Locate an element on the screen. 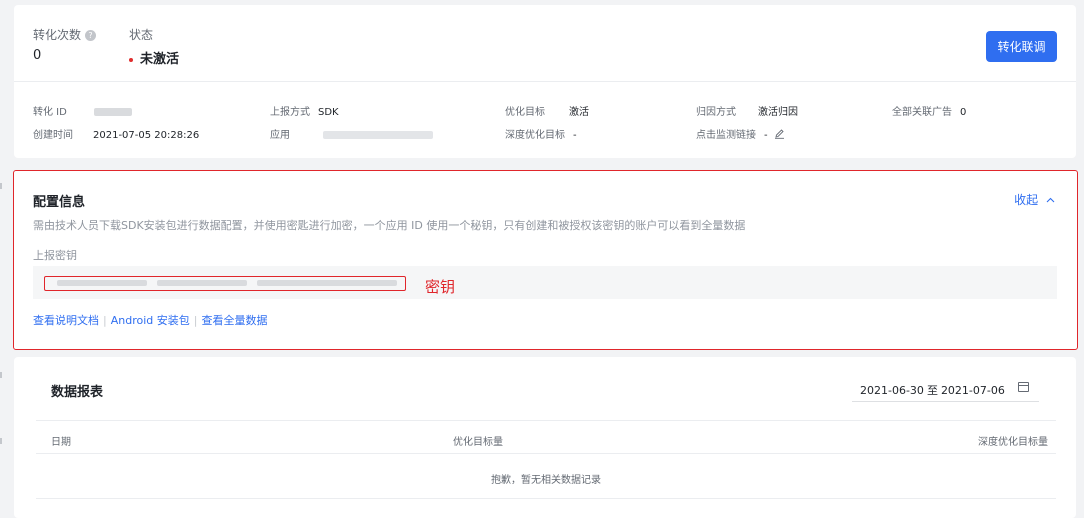 The width and height of the screenshot is (1084, 518). conversion-count-label-group: 转化次数? is located at coordinates (65, 34).